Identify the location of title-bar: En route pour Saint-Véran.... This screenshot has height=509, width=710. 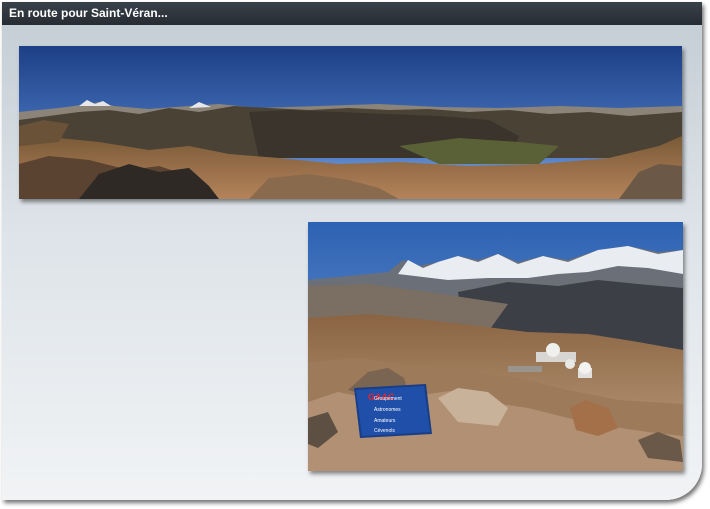
(352, 13).